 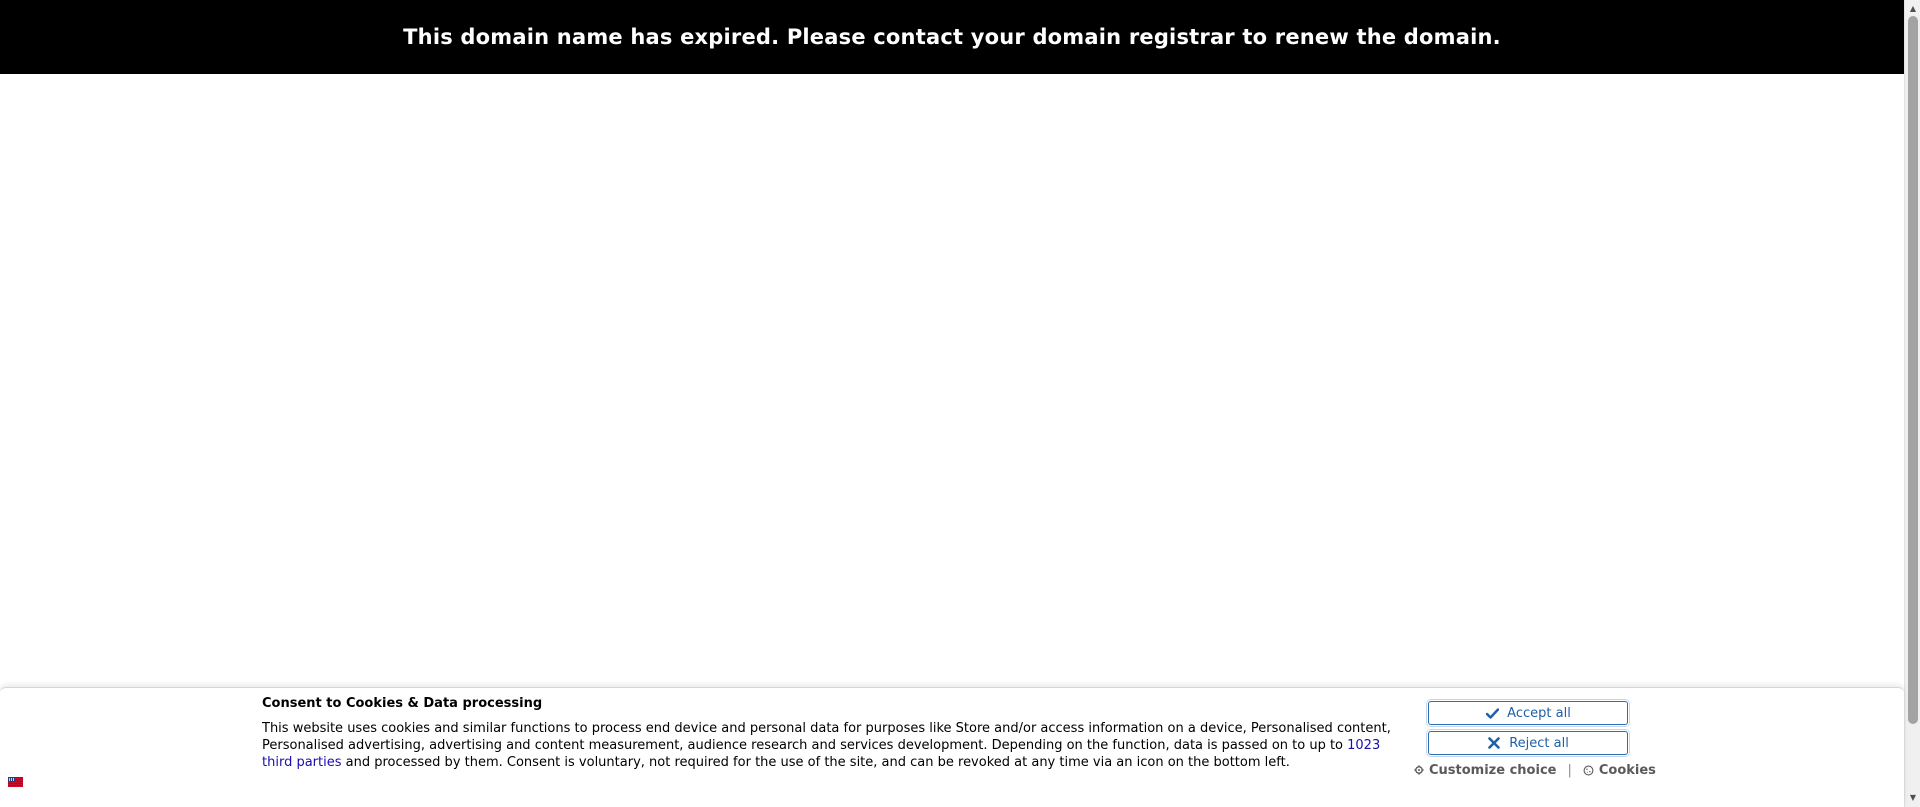 I want to click on cookie-icon, so click(x=1588, y=770).